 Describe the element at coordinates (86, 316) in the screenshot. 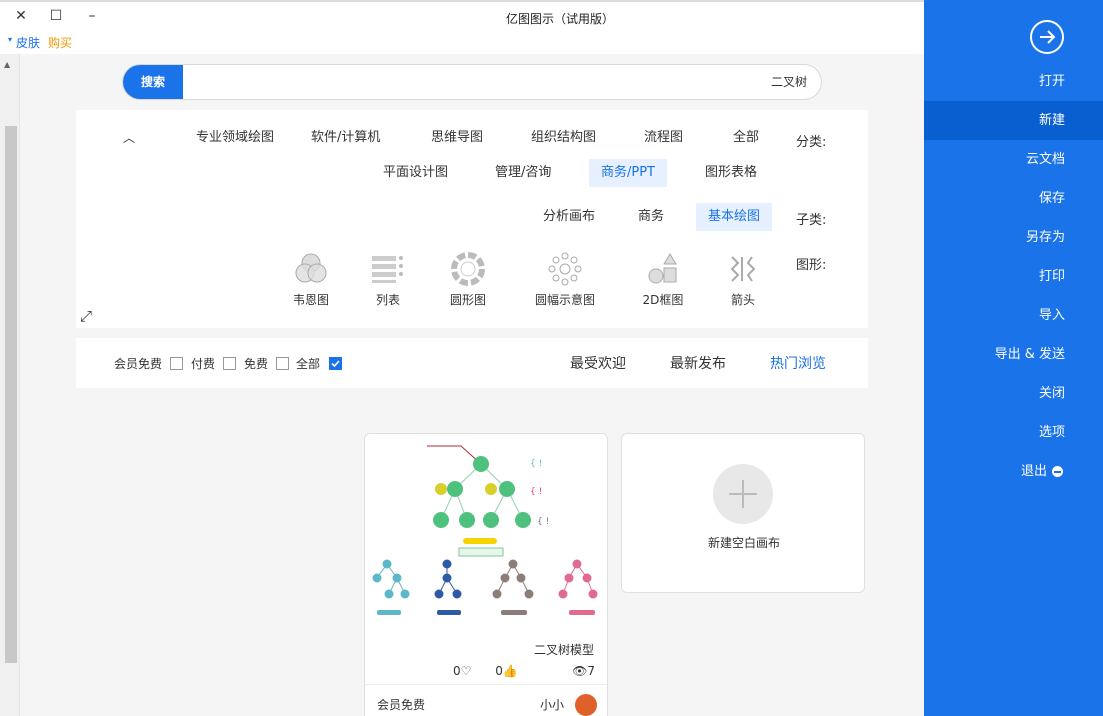

I see `expand-icon: ⤢` at that location.